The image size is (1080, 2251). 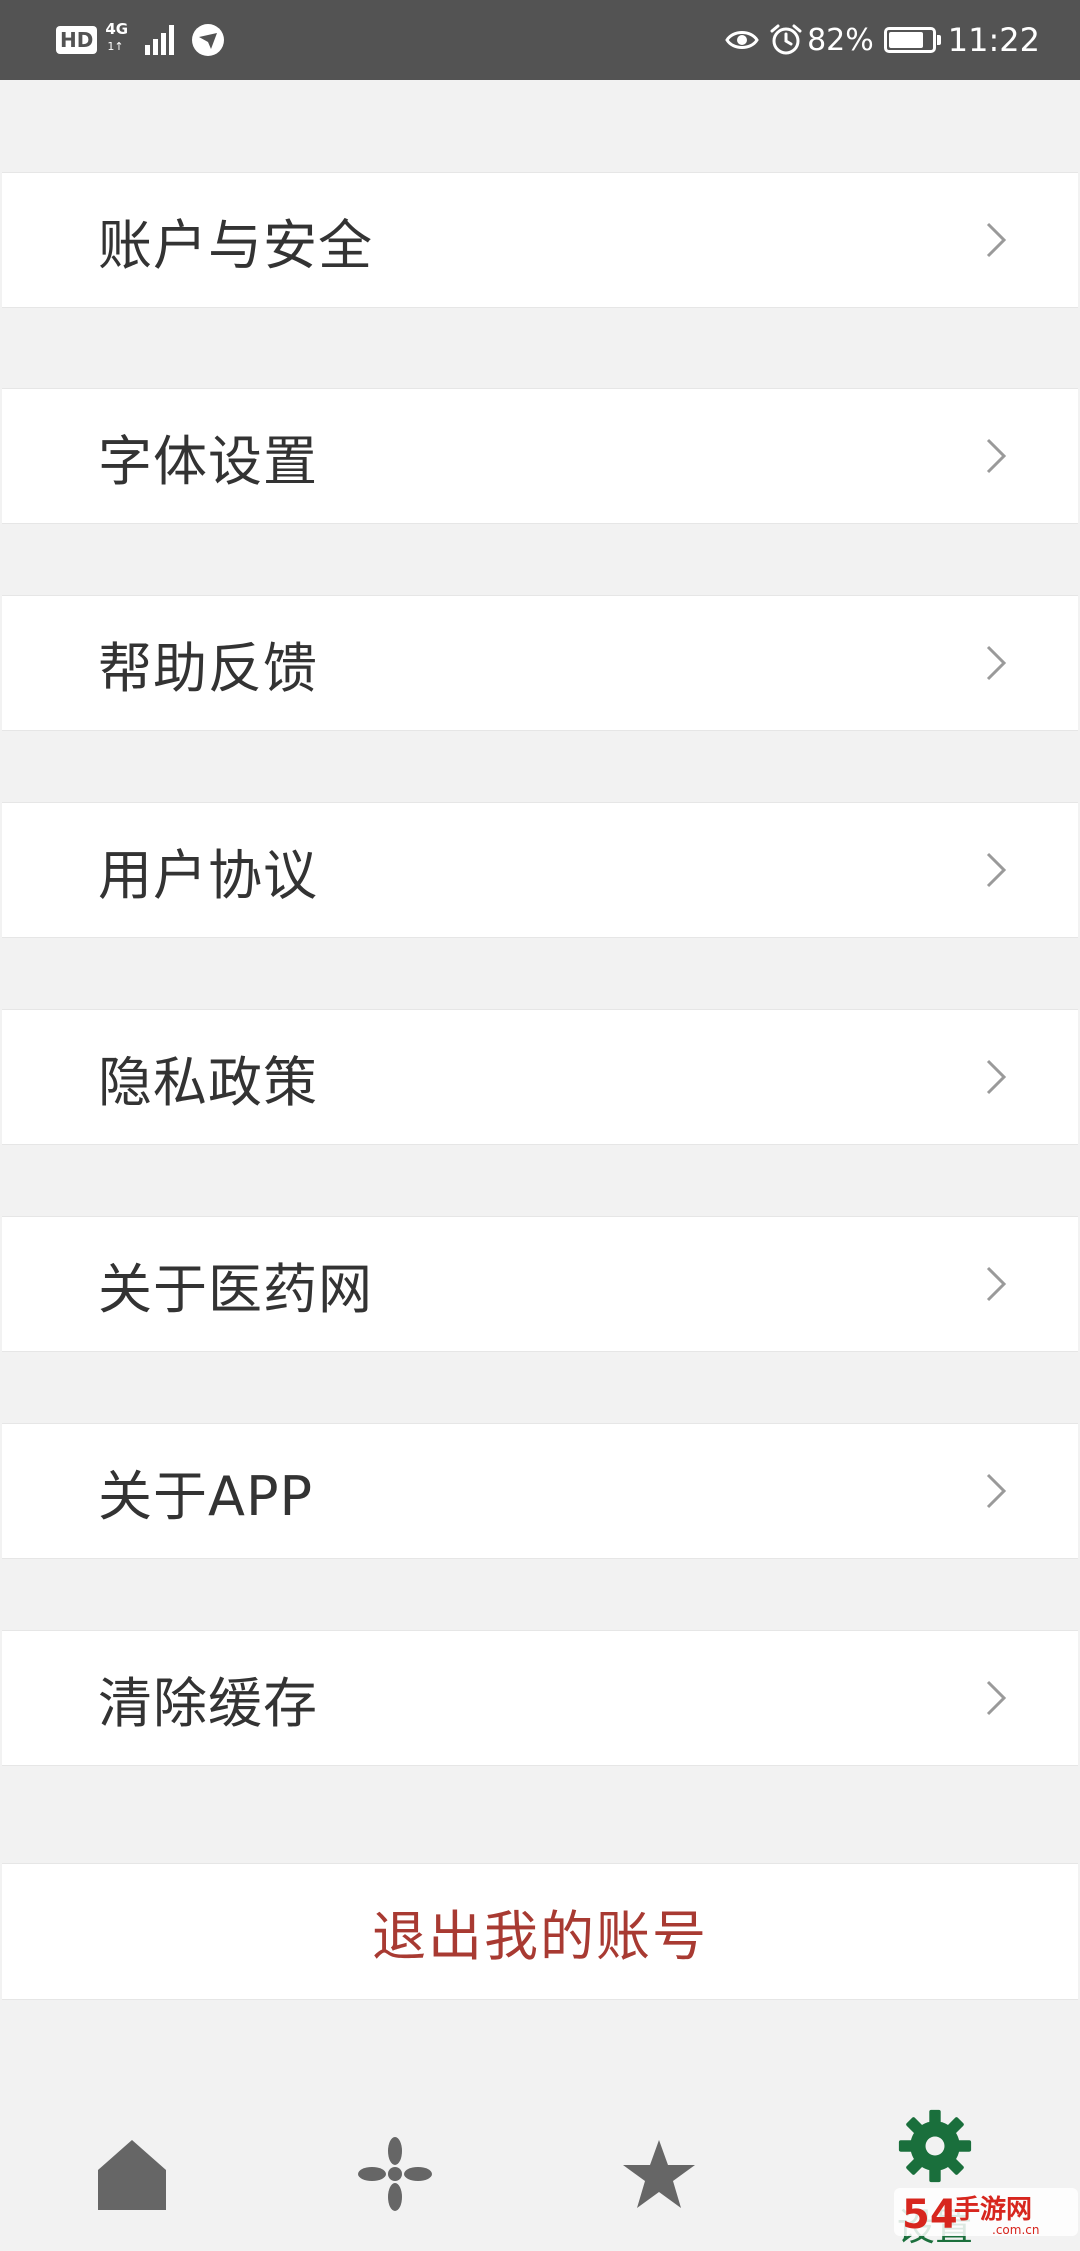 I want to click on network-type-indicator: 4G 1↑, so click(x=122, y=40).